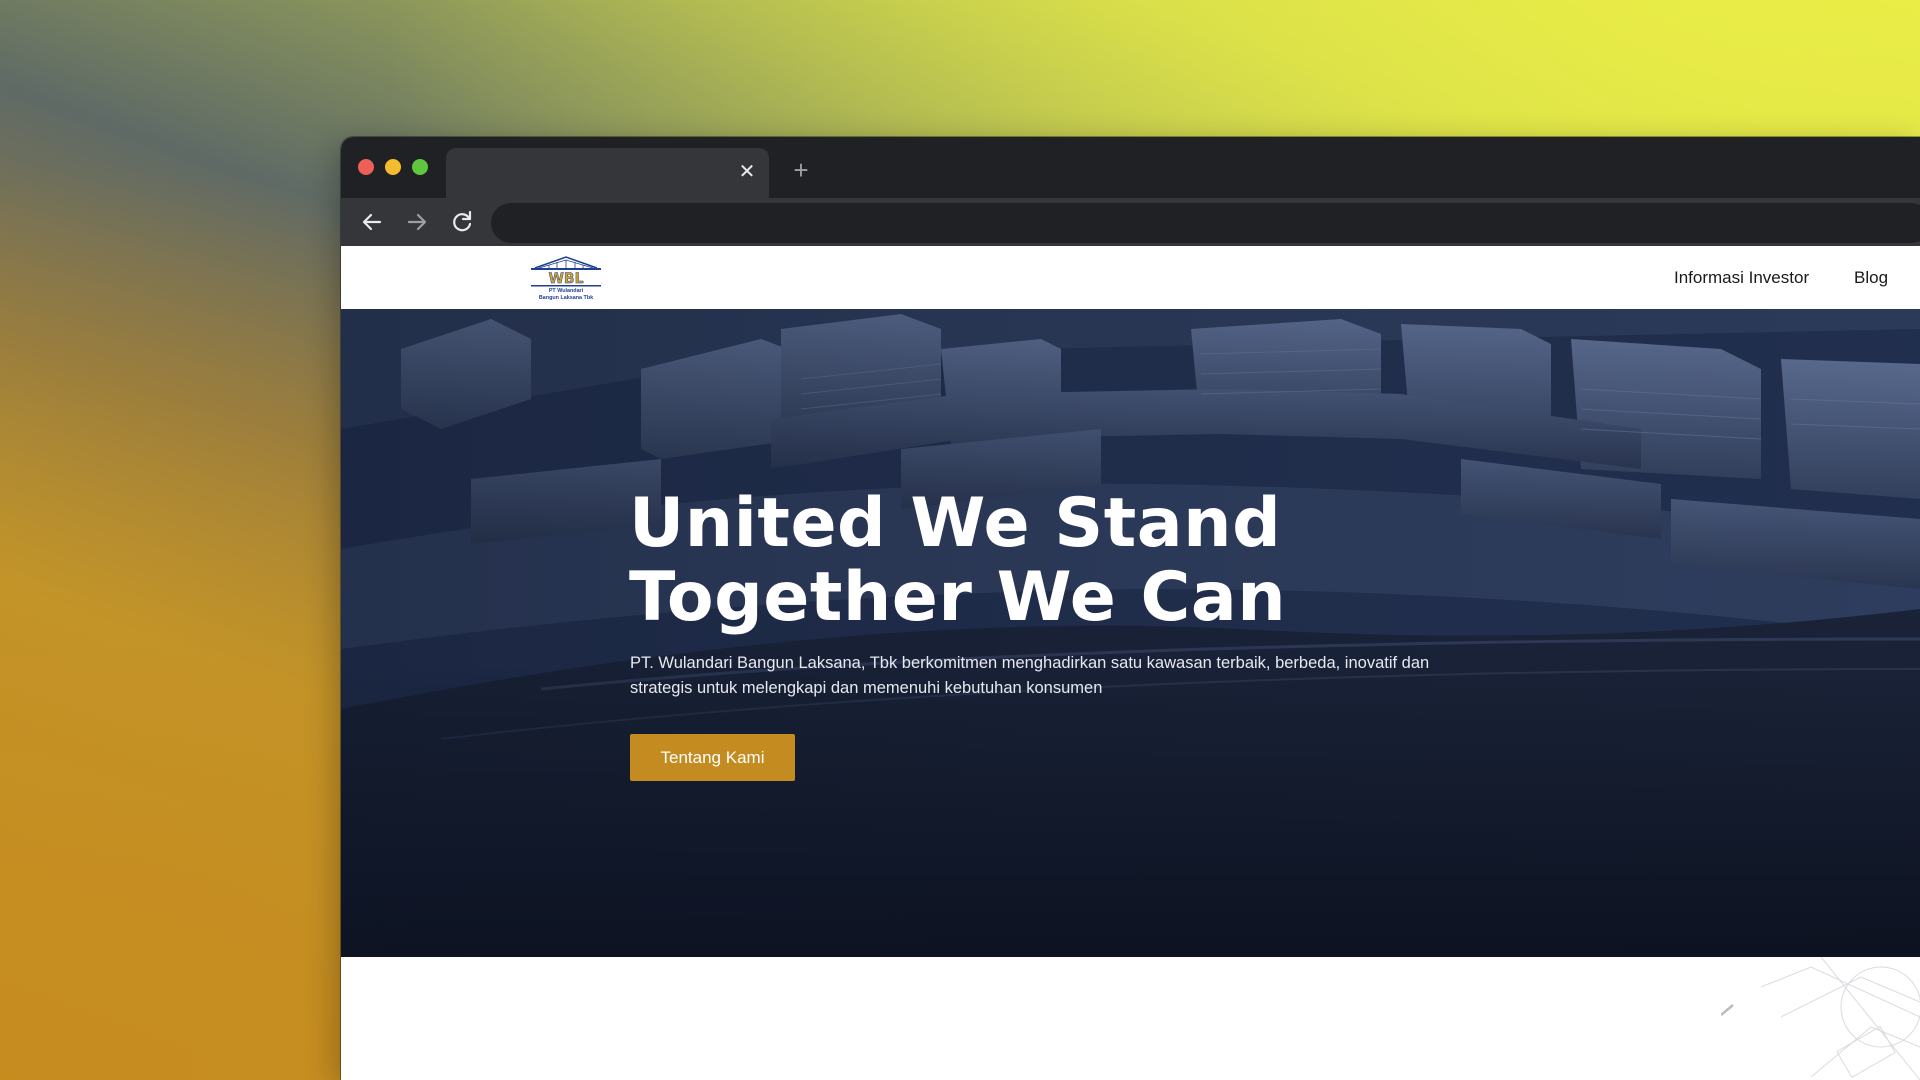  I want to click on nav-link-investor: Informasi Investor, so click(1741, 278).